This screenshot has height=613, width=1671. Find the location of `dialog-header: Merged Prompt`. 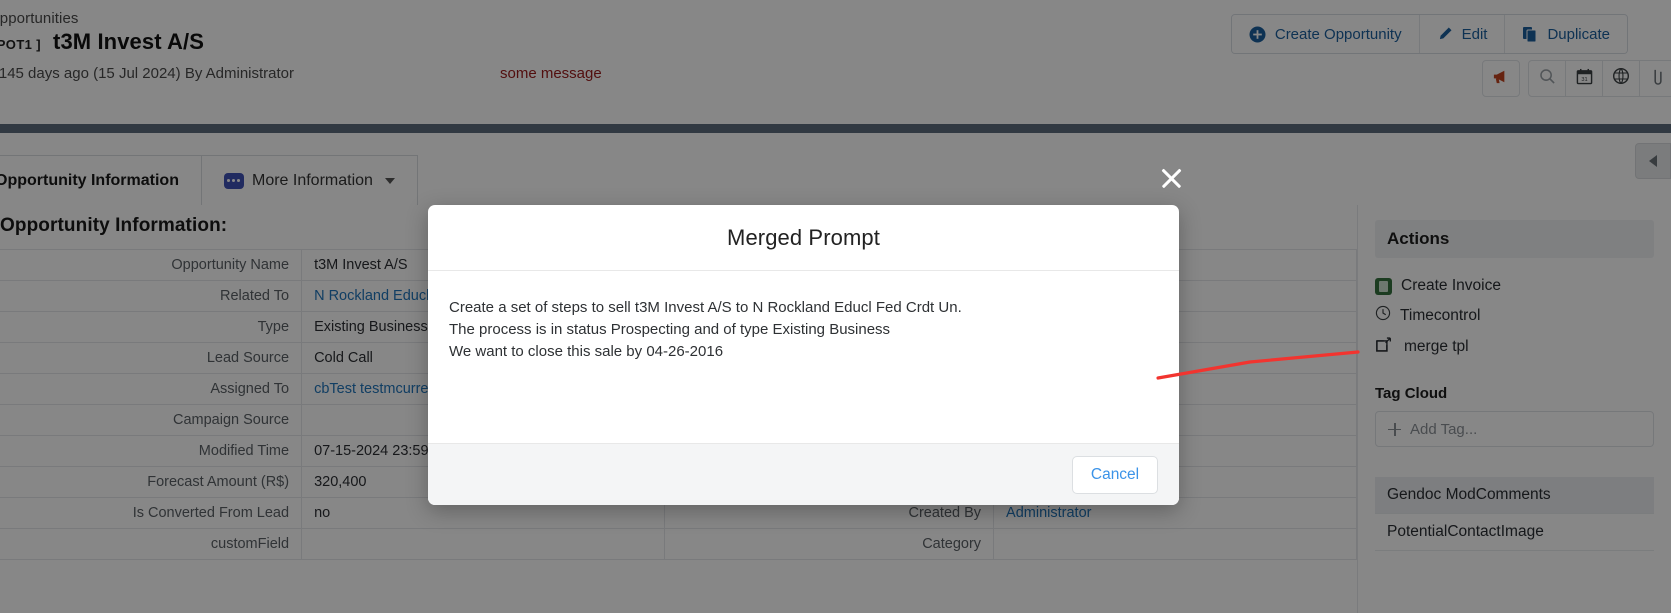

dialog-header: Merged Prompt is located at coordinates (803, 238).